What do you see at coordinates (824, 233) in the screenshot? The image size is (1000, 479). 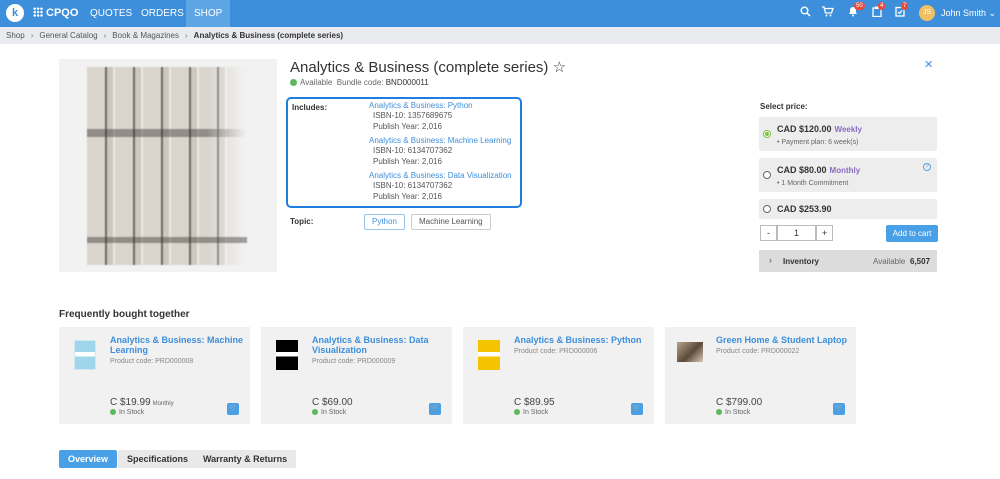 I see `qty-plus-button: +` at bounding box center [824, 233].